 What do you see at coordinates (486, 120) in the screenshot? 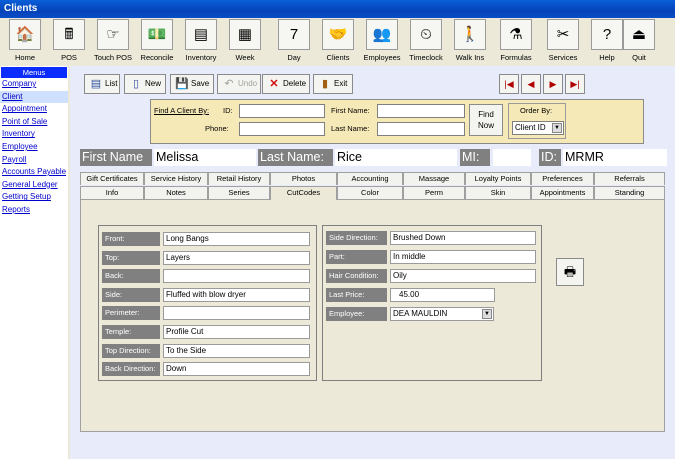
I see `find-now-button: Find Now` at bounding box center [486, 120].